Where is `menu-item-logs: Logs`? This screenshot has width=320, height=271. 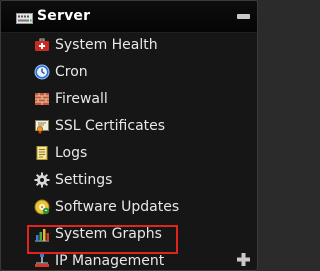 menu-item-logs: Logs is located at coordinates (60, 153).